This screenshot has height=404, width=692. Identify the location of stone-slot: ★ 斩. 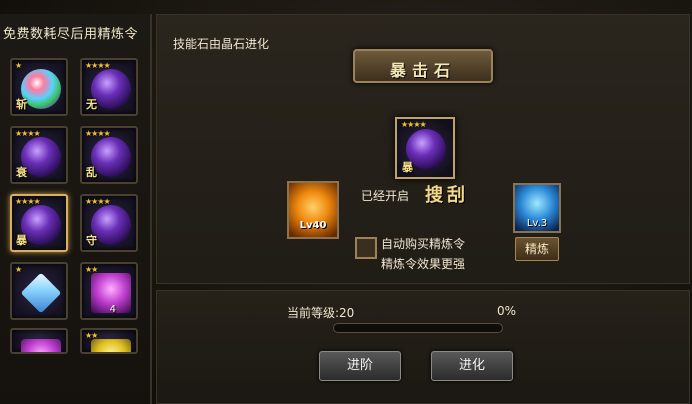
(39, 87).